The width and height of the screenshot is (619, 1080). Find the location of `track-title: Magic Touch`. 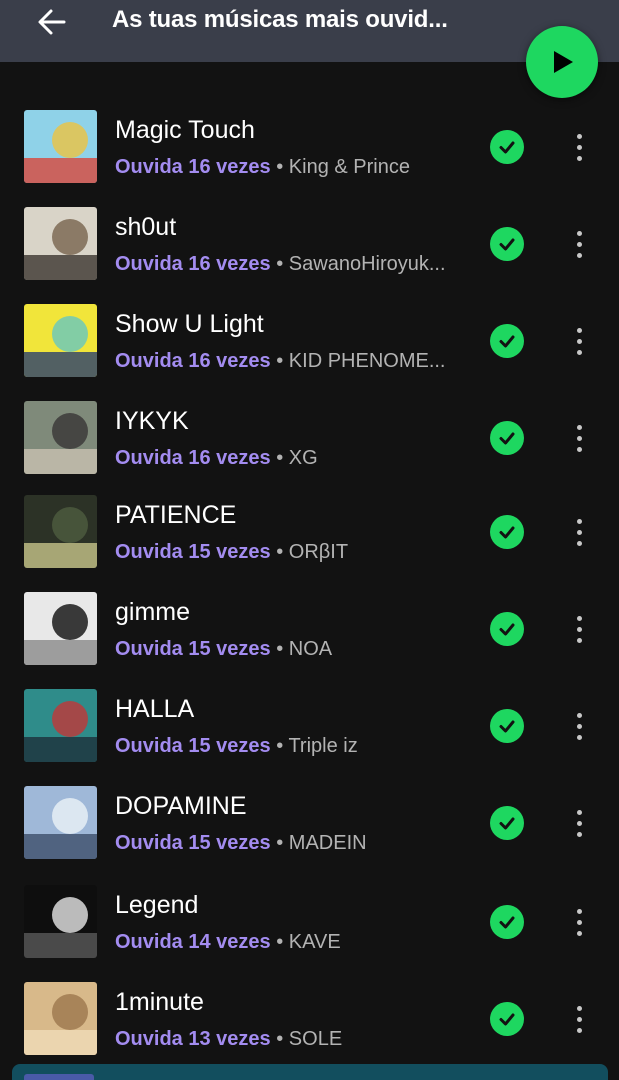

track-title: Magic Touch is located at coordinates (185, 130).